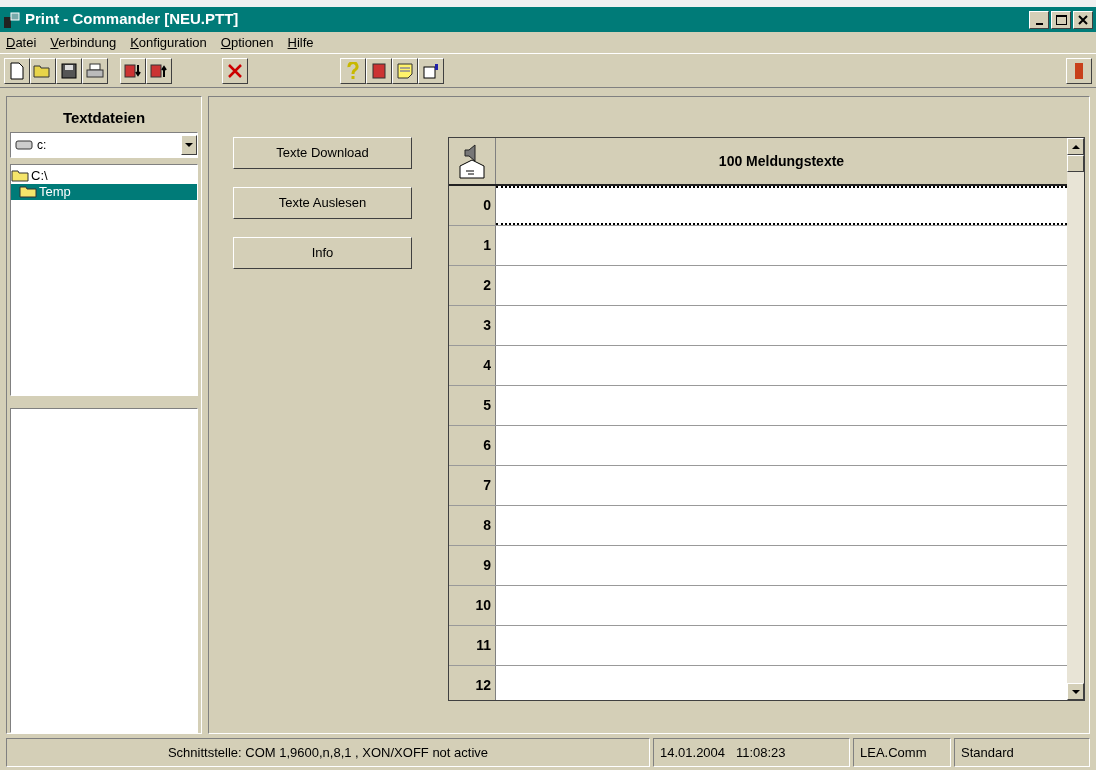 This screenshot has width=1096, height=770. What do you see at coordinates (322, 153) in the screenshot?
I see `action-button: Texte Download` at bounding box center [322, 153].